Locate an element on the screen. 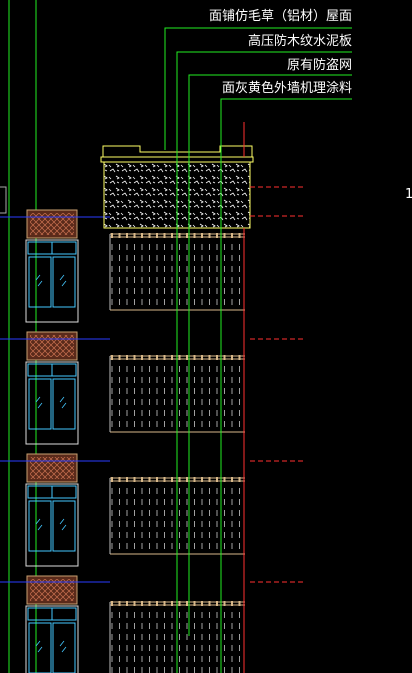  edge-box is located at coordinates (3, 200).